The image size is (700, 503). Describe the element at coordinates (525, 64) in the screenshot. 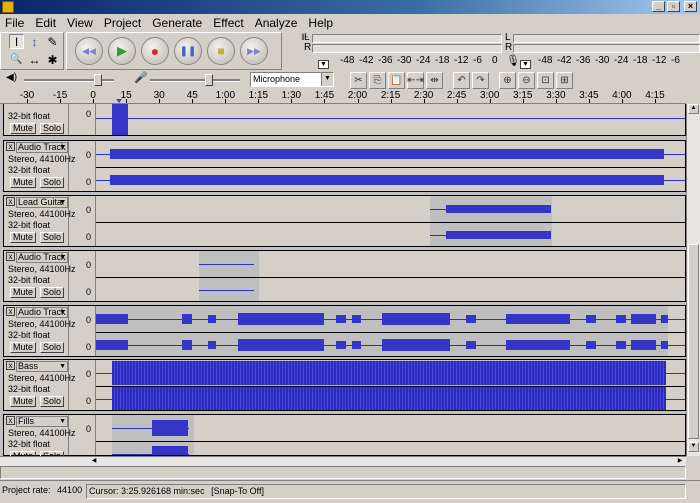

I see `record-meter-dropdown: ▼` at that location.